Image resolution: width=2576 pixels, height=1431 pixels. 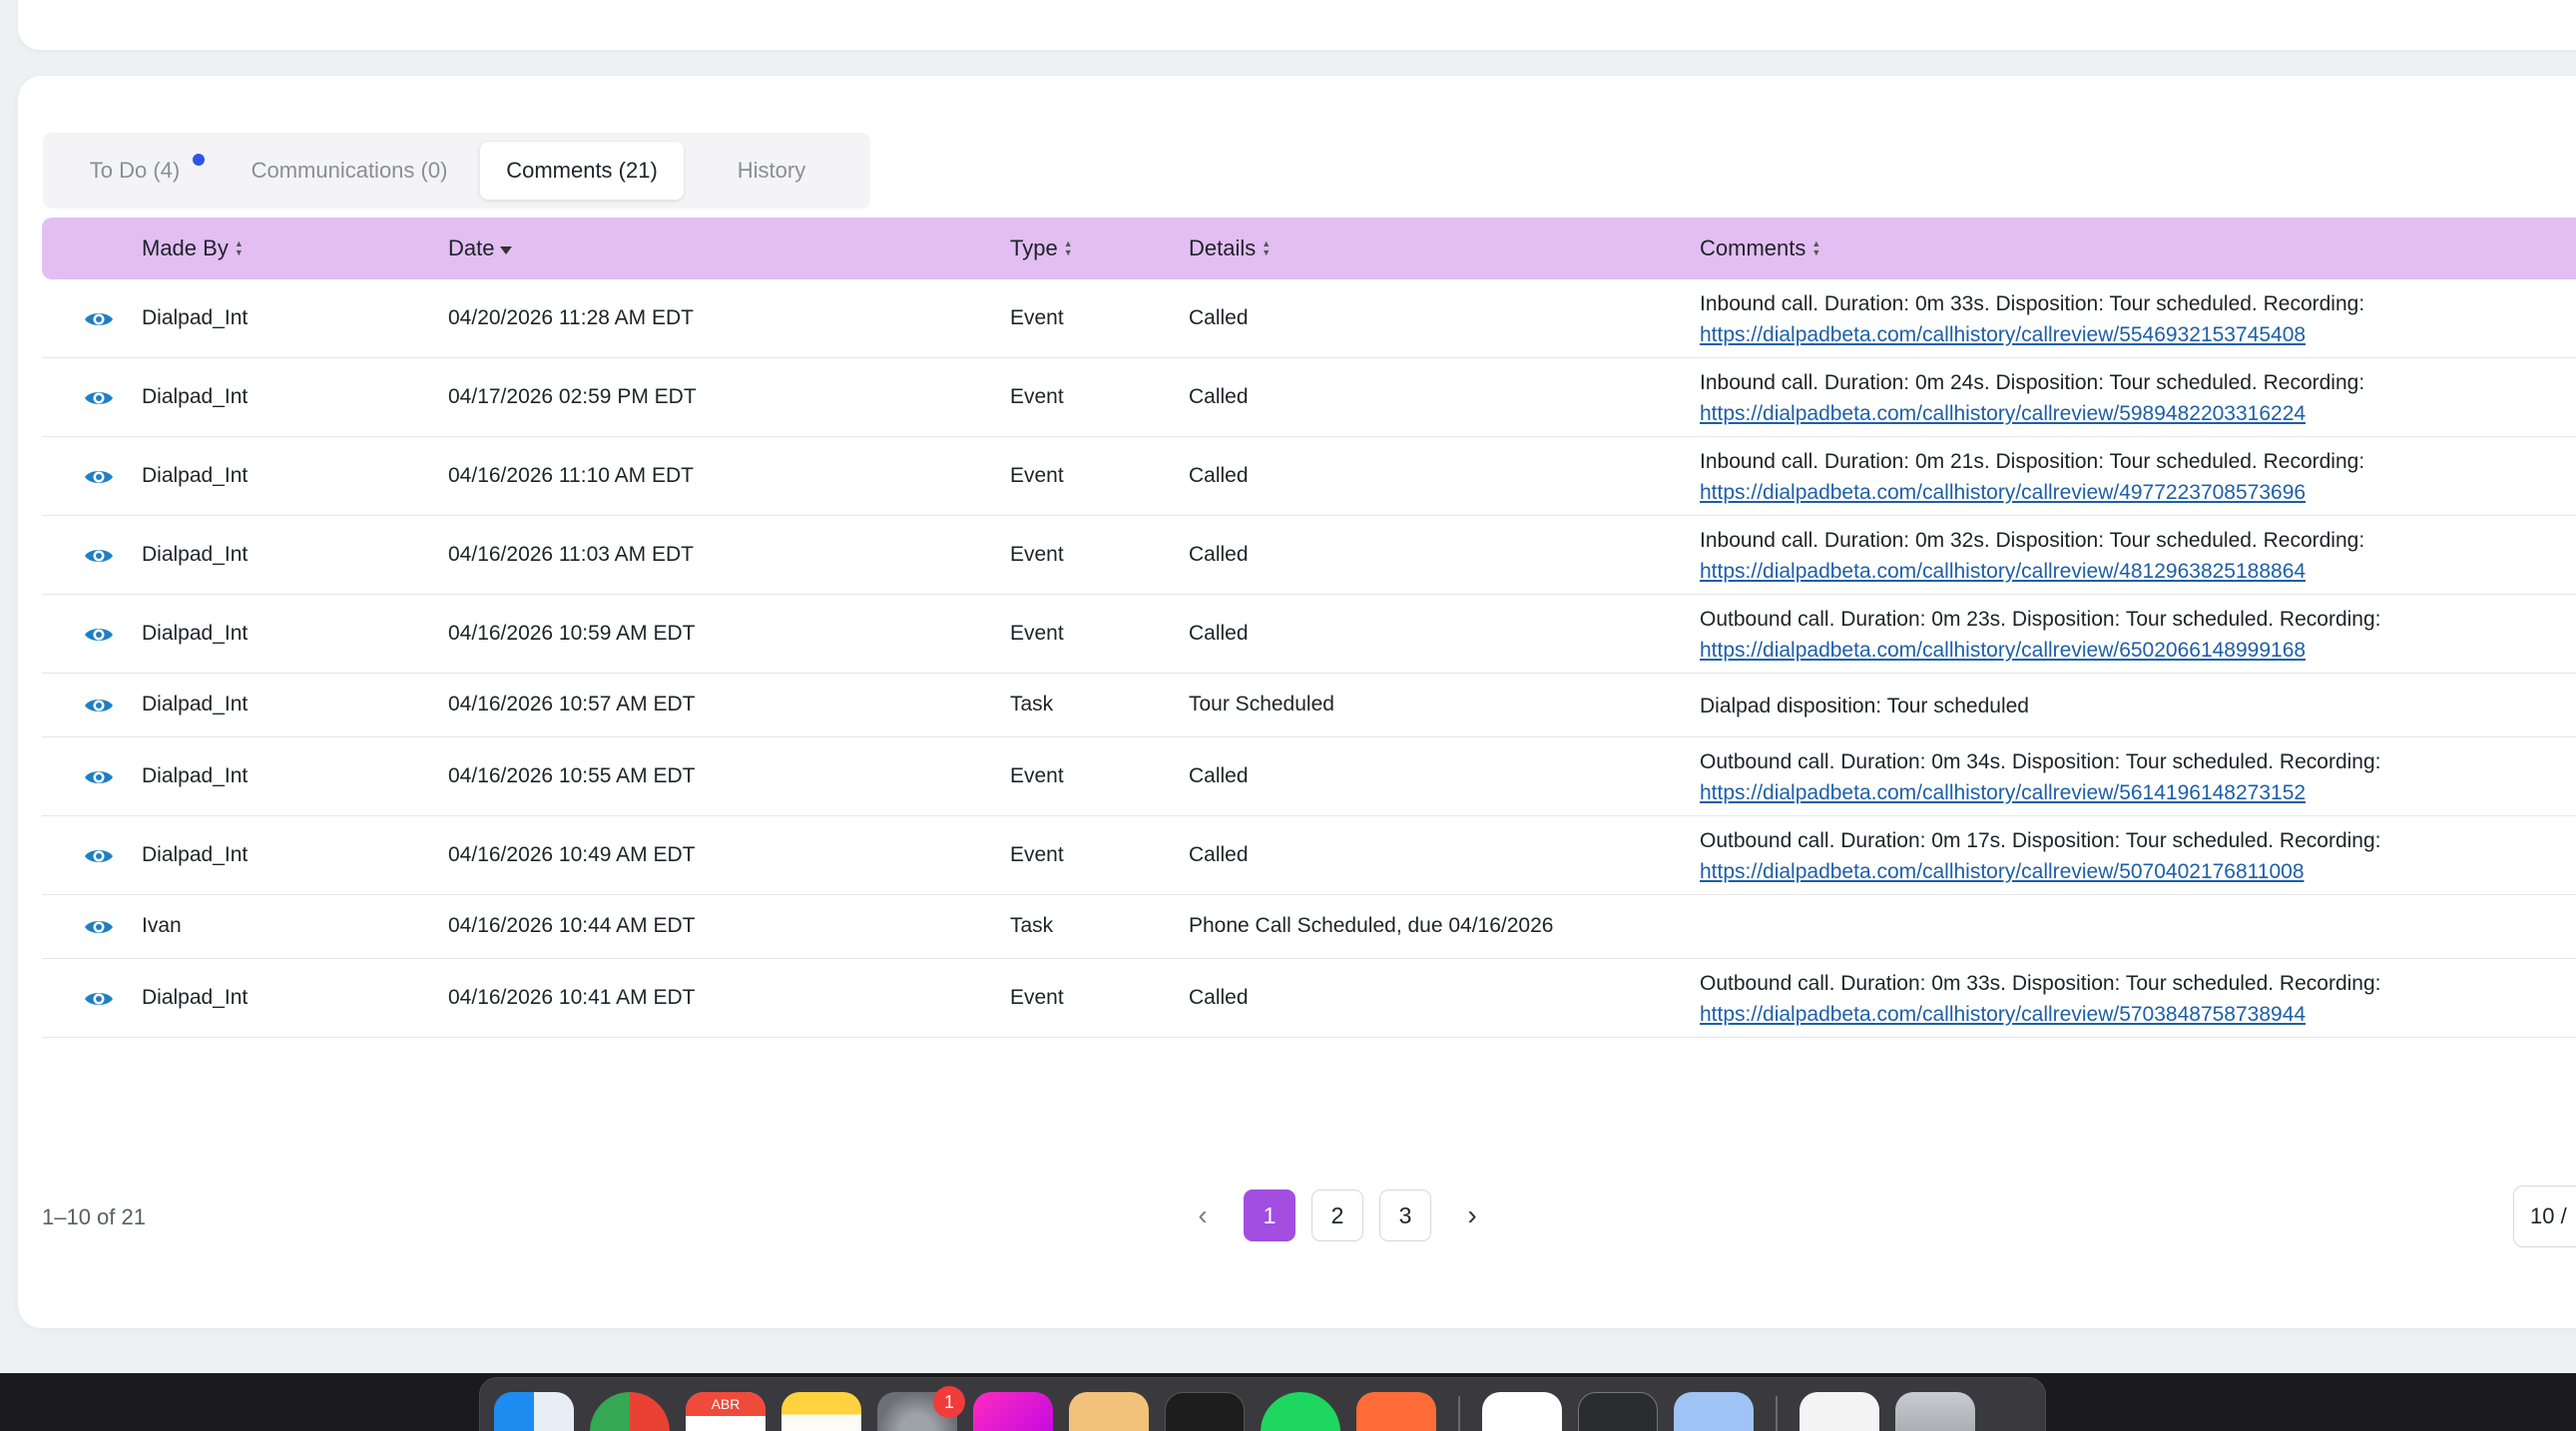 What do you see at coordinates (1777, 1413) in the screenshot?
I see `dock-separator` at bounding box center [1777, 1413].